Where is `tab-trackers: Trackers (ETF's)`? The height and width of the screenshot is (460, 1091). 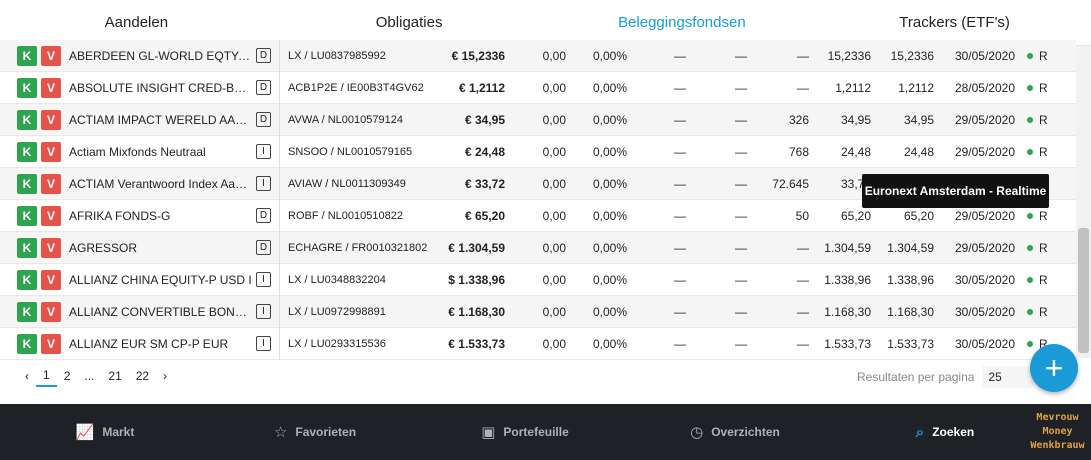
tab-trackers: Trackers (ETF's) is located at coordinates (954, 22).